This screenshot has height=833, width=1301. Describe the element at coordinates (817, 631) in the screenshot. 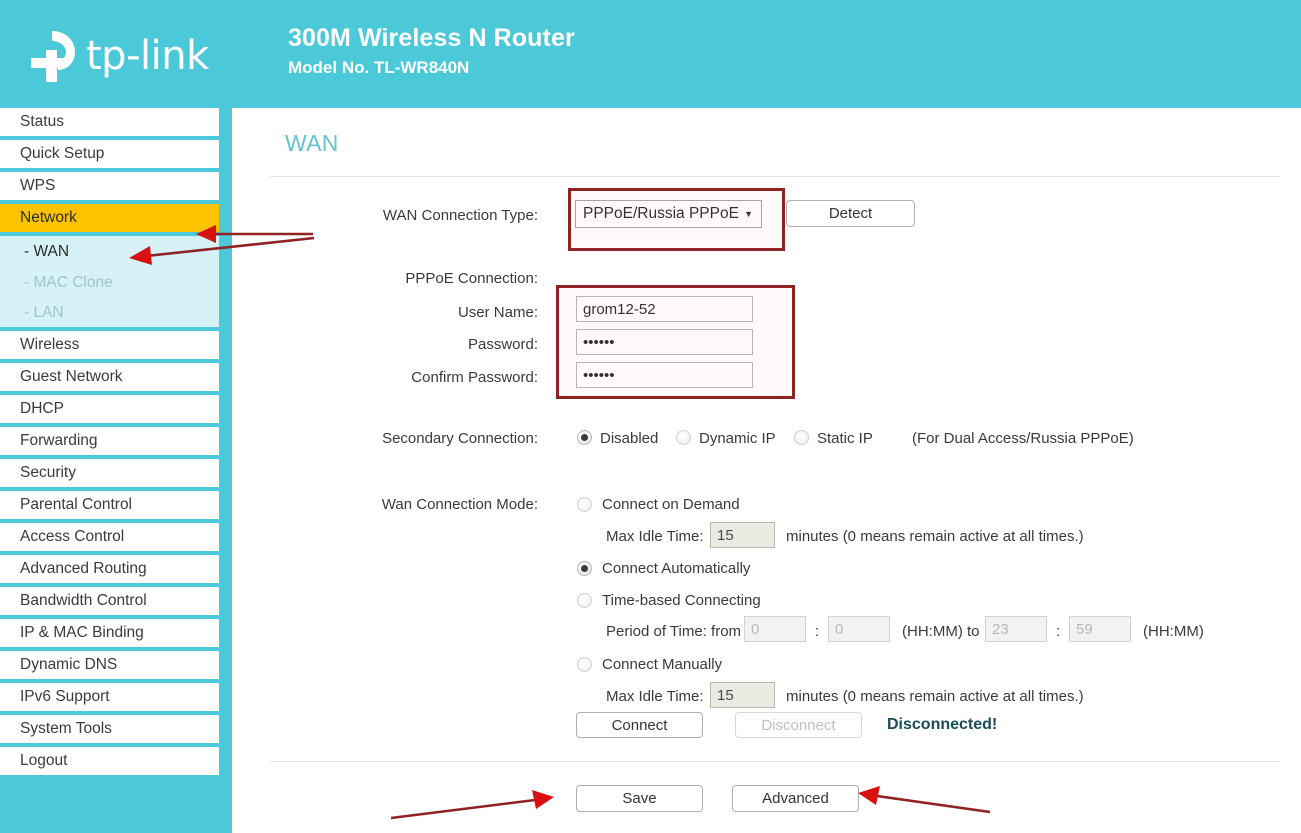

I see `period-colon-1: :` at that location.